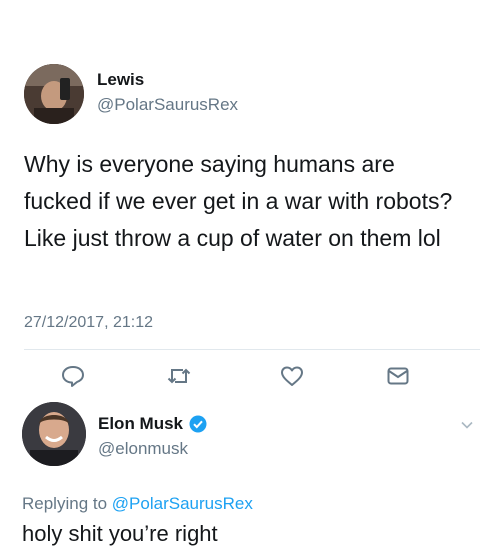 The image size is (480, 560). Describe the element at coordinates (467, 425) in the screenshot. I see `chevron-down-icon` at that location.